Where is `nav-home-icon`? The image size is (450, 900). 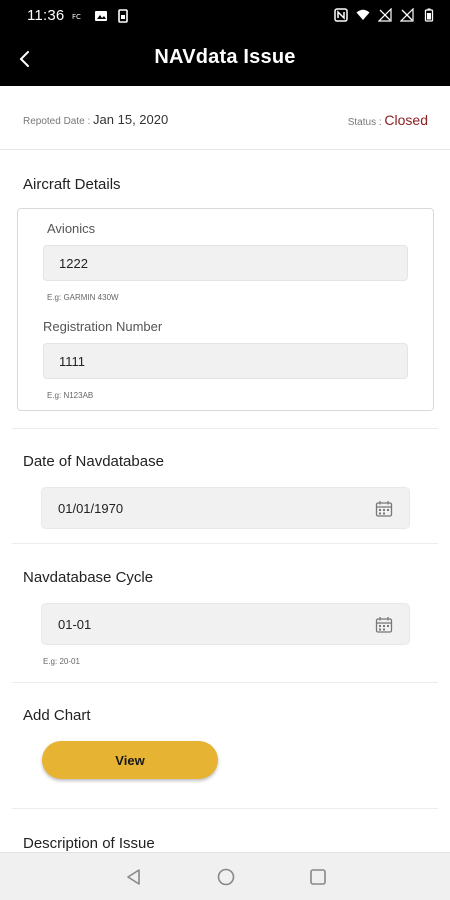
nav-home-icon is located at coordinates (226, 877).